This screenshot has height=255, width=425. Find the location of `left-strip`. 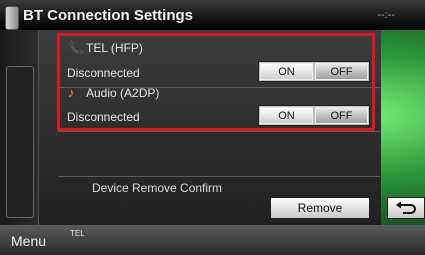

left-strip is located at coordinates (19, 127).